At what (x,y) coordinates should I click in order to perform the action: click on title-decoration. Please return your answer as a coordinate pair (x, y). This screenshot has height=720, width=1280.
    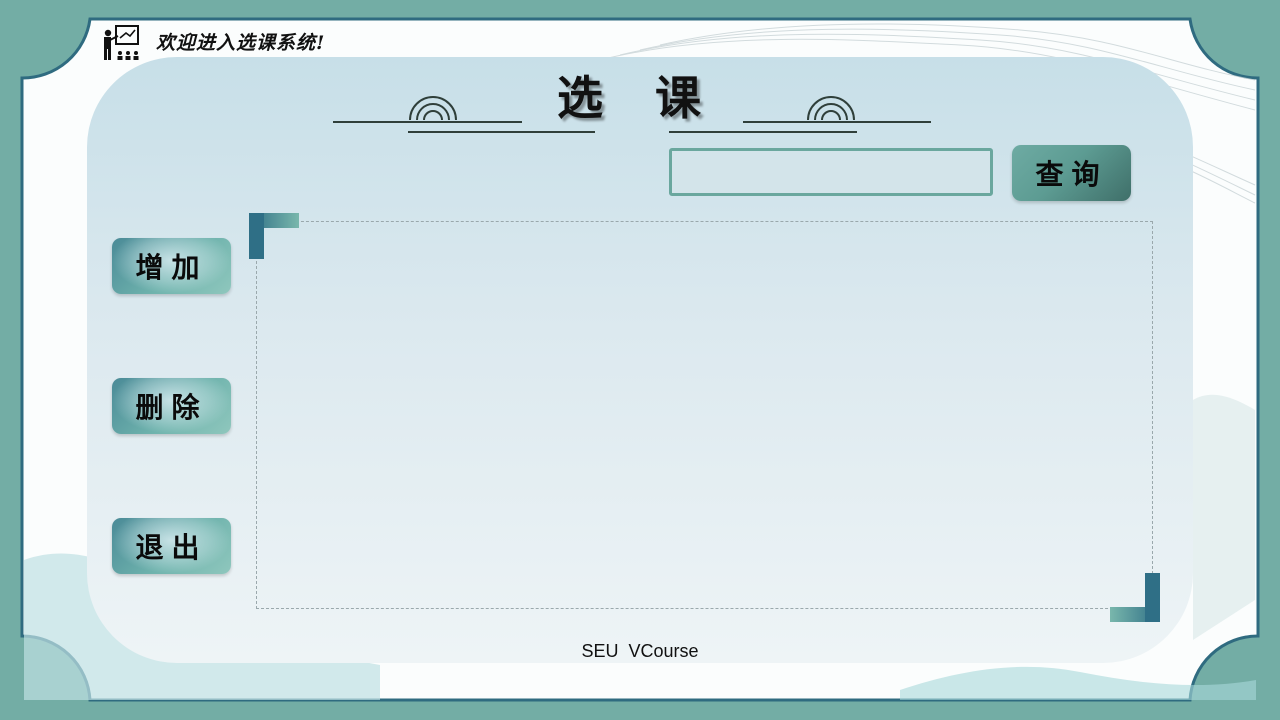
    Looking at the image, I should click on (632, 114).